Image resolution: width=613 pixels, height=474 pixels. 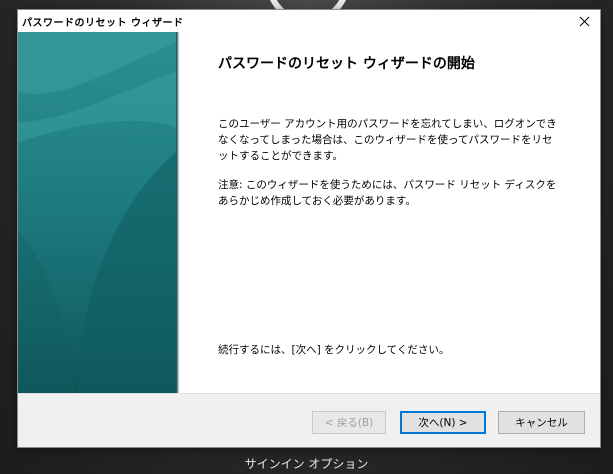 I want to click on sign-in-options-link: サインイン オプション, so click(x=306, y=463).